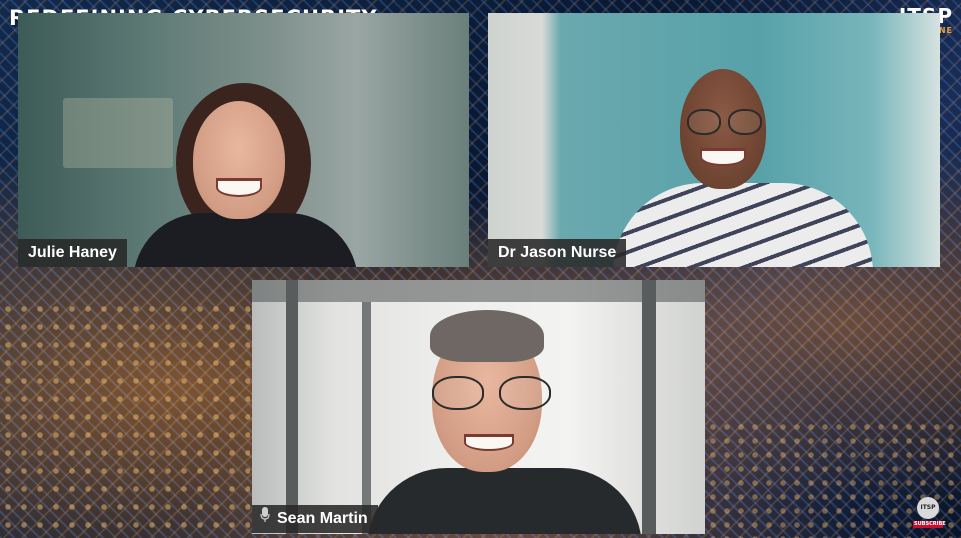 The height and width of the screenshot is (538, 961). Describe the element at coordinates (928, 508) in the screenshot. I see `subscribe-logo: ITSP` at that location.